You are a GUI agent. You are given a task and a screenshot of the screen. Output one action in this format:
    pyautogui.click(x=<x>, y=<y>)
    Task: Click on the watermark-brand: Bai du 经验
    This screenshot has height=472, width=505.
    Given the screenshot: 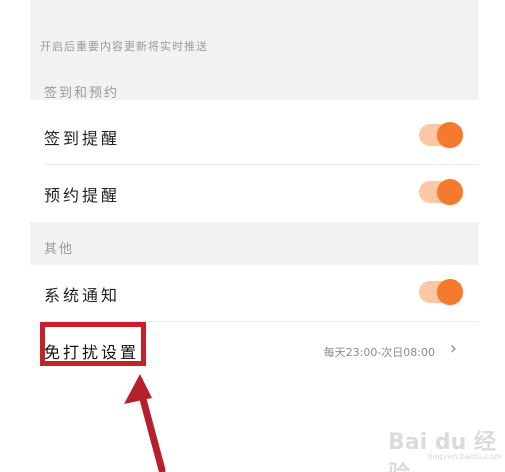 What is the action you would take?
    pyautogui.click(x=442, y=451)
    